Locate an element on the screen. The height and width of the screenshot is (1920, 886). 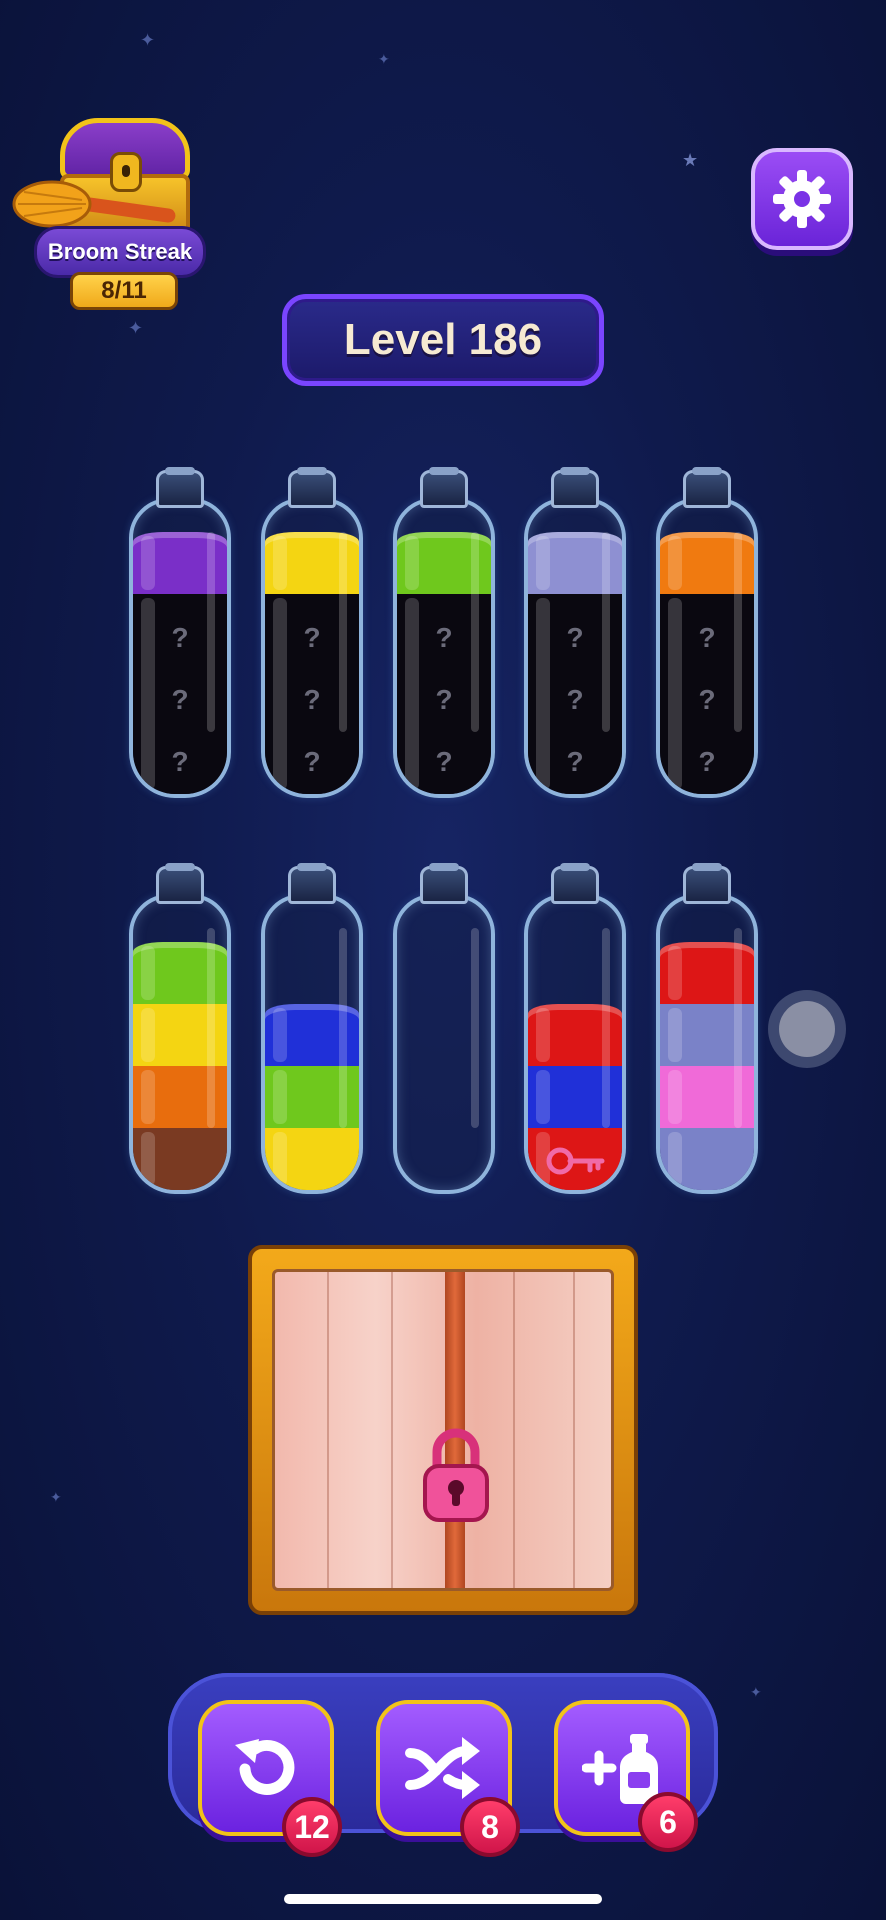
bottle-3: ??? is located at coordinates (444, 634).